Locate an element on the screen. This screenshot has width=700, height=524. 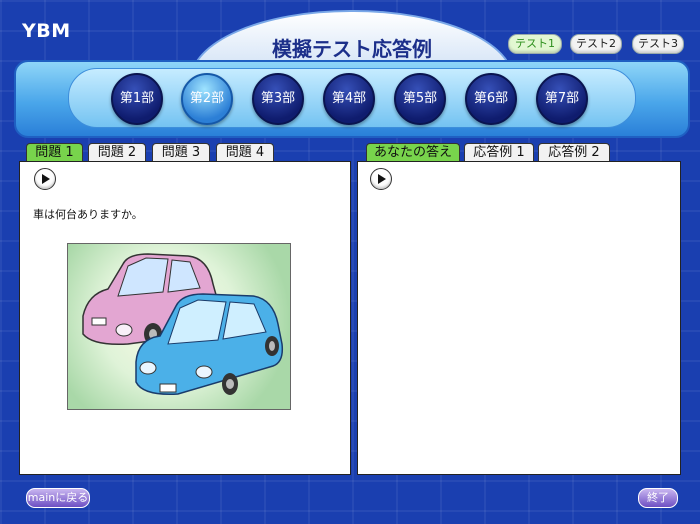
page-title: 模擬テスト応答例 is located at coordinates (352, 49).